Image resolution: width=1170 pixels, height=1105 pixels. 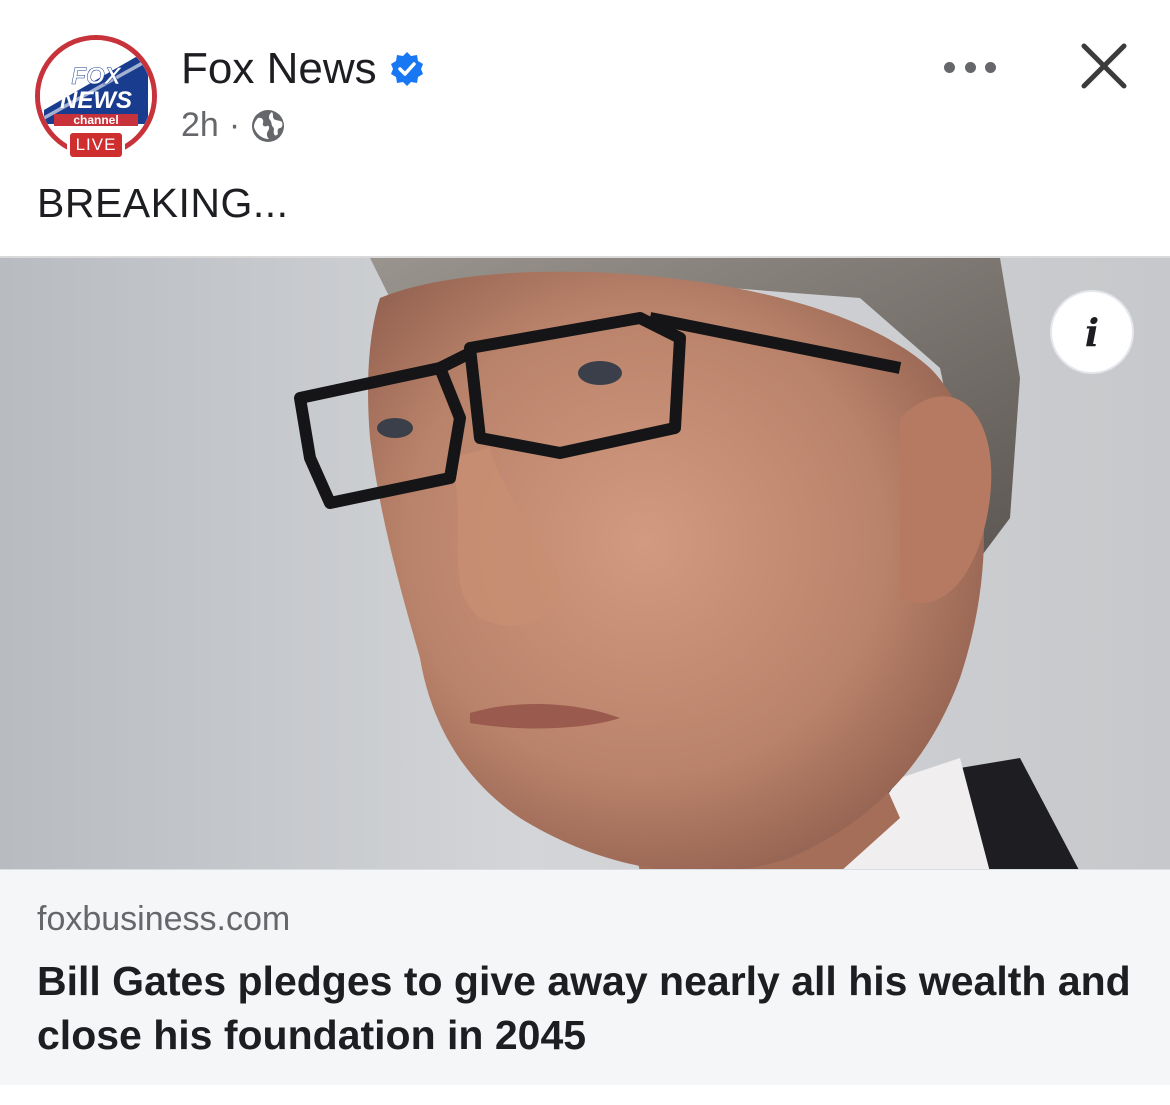 I want to click on close-icon, so click(x=1104, y=66).